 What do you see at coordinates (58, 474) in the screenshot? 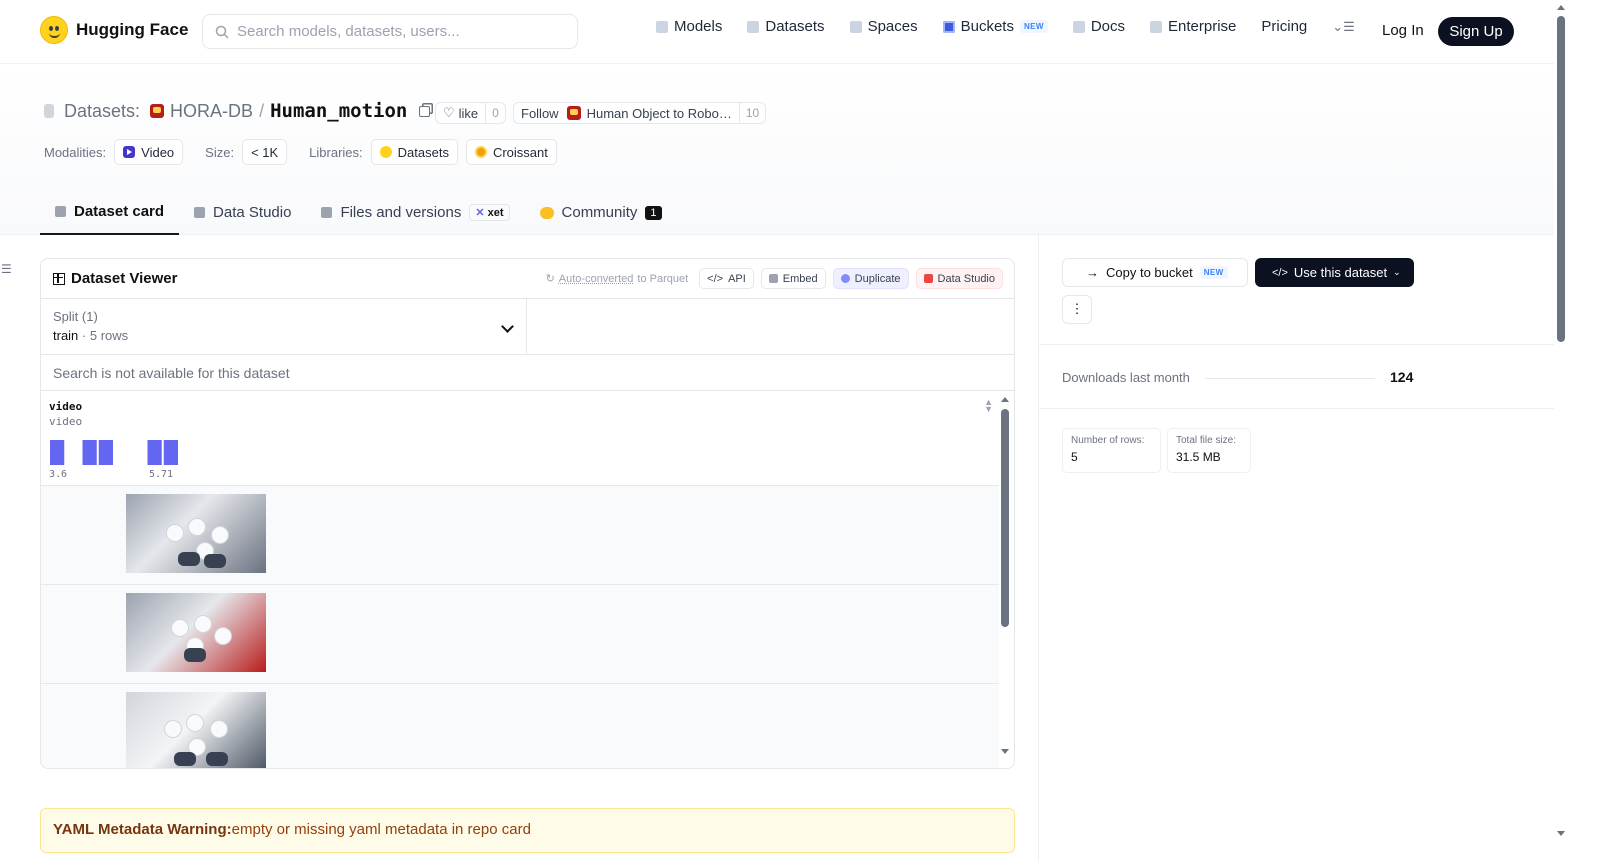
I see `histogram-min: 3.6` at bounding box center [58, 474].